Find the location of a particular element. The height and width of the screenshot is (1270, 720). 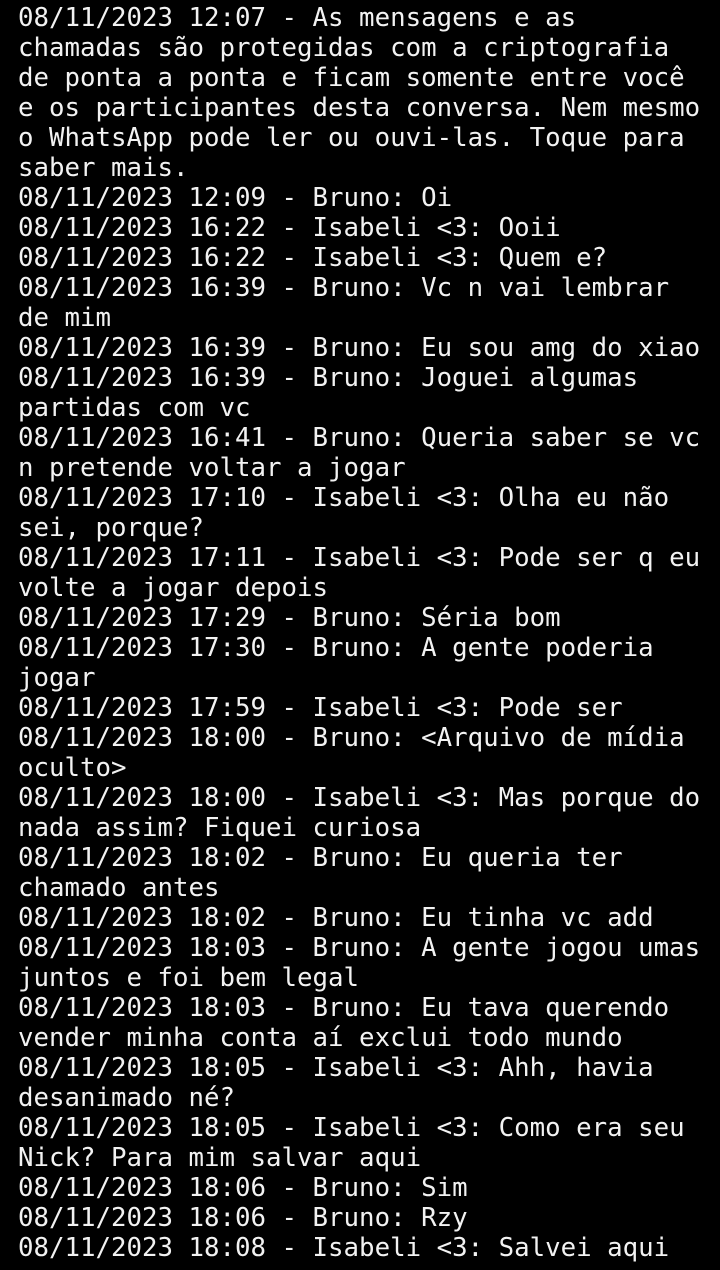

chat-log-line: 08/11/2023 18:06 - Bruno: Sim is located at coordinates (243, 1188).